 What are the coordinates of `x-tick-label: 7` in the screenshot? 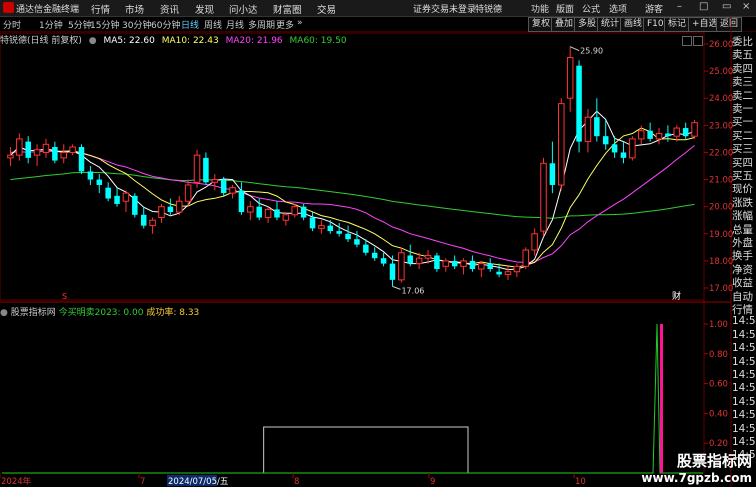 It's located at (142, 482).